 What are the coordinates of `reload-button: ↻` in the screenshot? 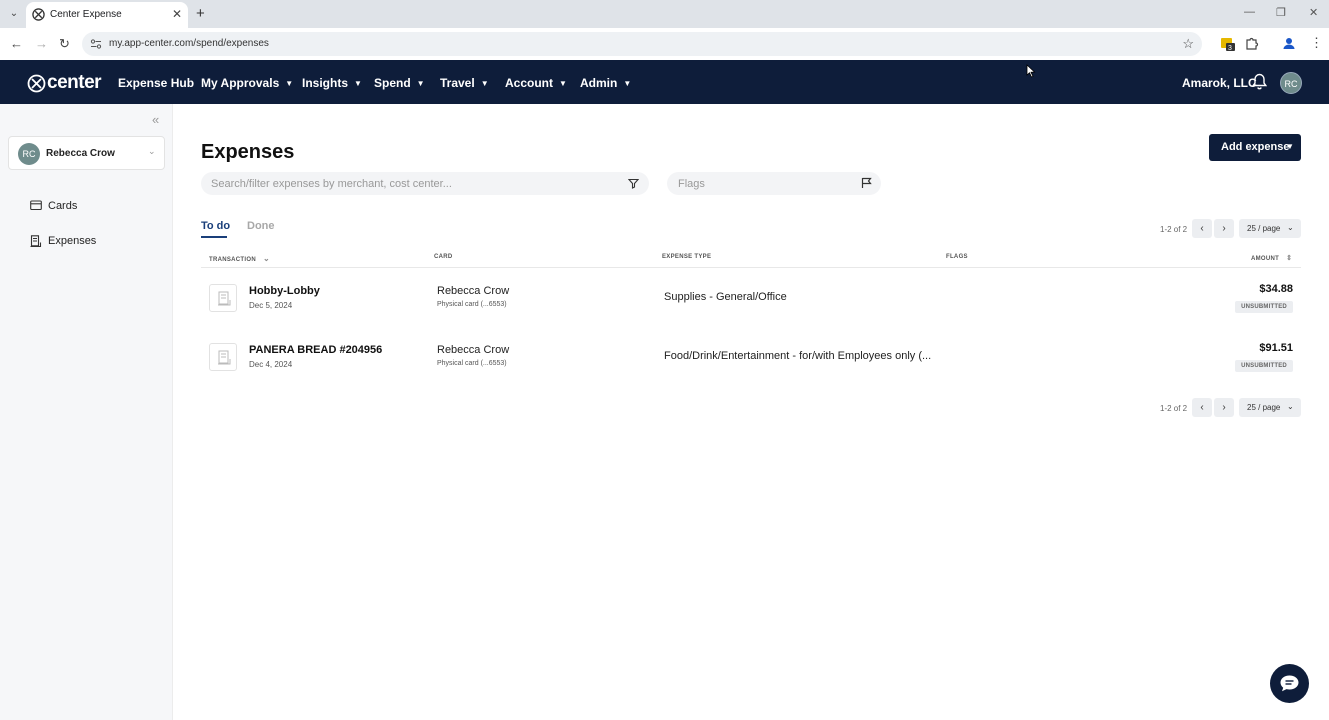 It's located at (64, 44).